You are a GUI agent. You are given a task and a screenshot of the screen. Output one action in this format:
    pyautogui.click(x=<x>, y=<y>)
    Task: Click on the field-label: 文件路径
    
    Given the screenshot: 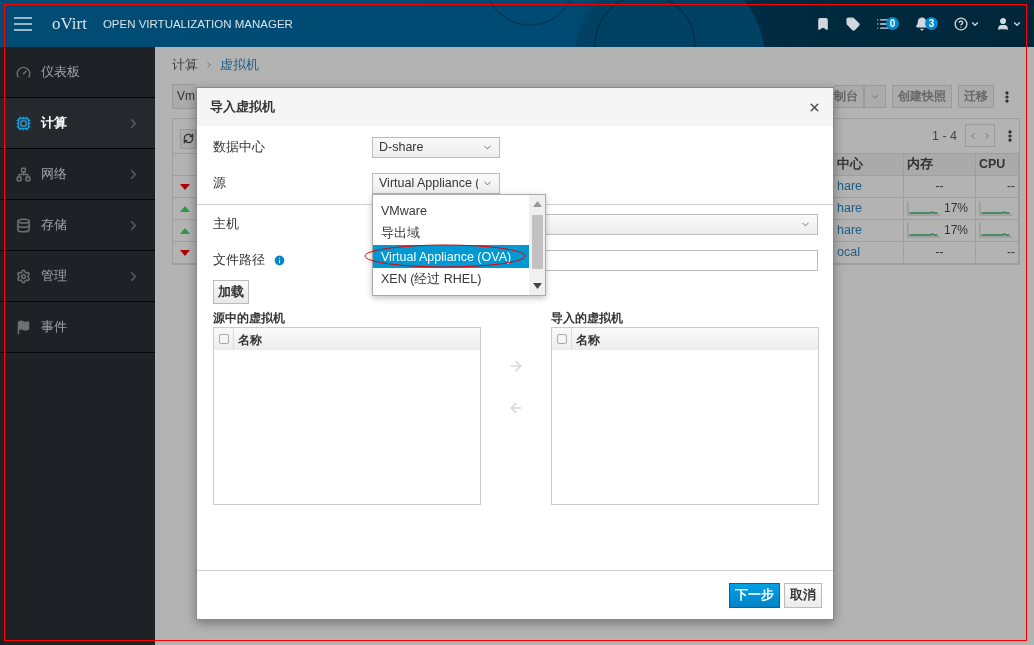 What is the action you would take?
    pyautogui.click(x=239, y=260)
    